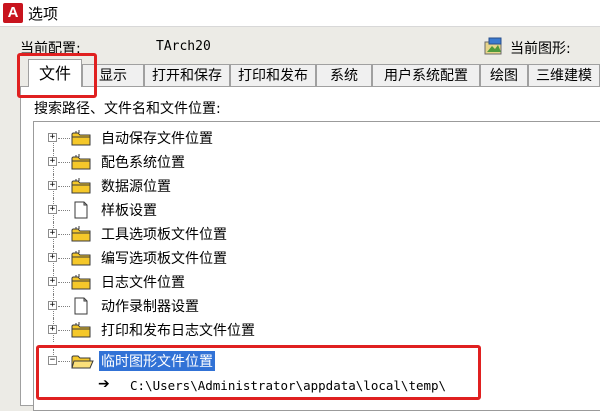 The width and height of the screenshot is (600, 411). Describe the element at coordinates (314, 210) in the screenshot. I see `tree-item-template-settings: + 样板设置` at that location.